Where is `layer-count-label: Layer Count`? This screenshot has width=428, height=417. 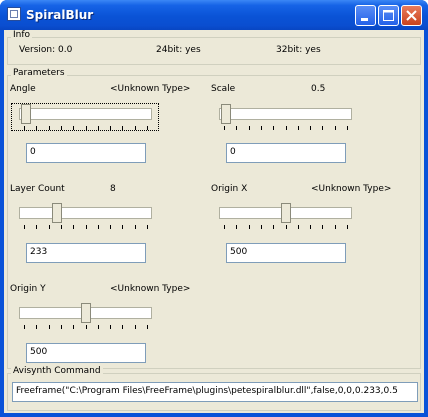
layer-count-label: Layer Count is located at coordinates (37, 189).